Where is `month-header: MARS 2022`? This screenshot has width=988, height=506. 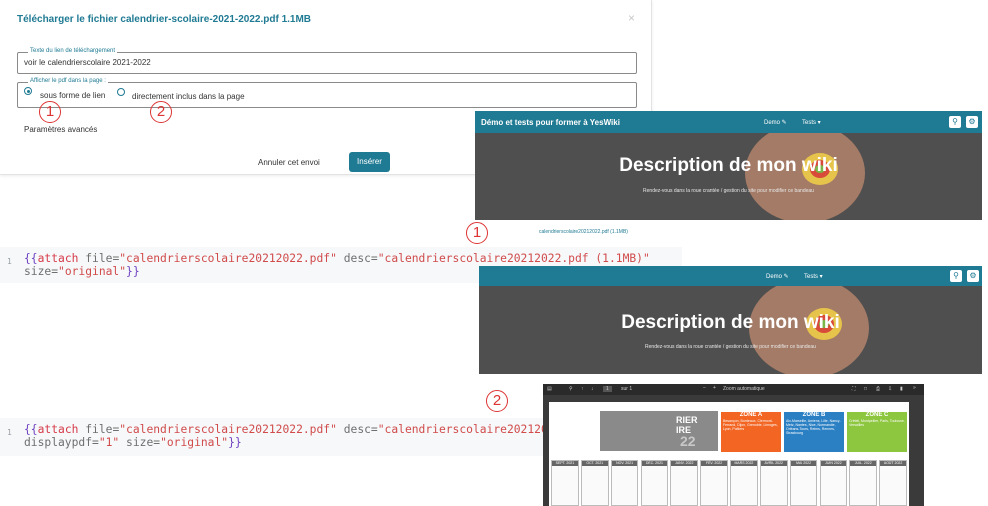 month-header: MARS 2022 is located at coordinates (744, 463).